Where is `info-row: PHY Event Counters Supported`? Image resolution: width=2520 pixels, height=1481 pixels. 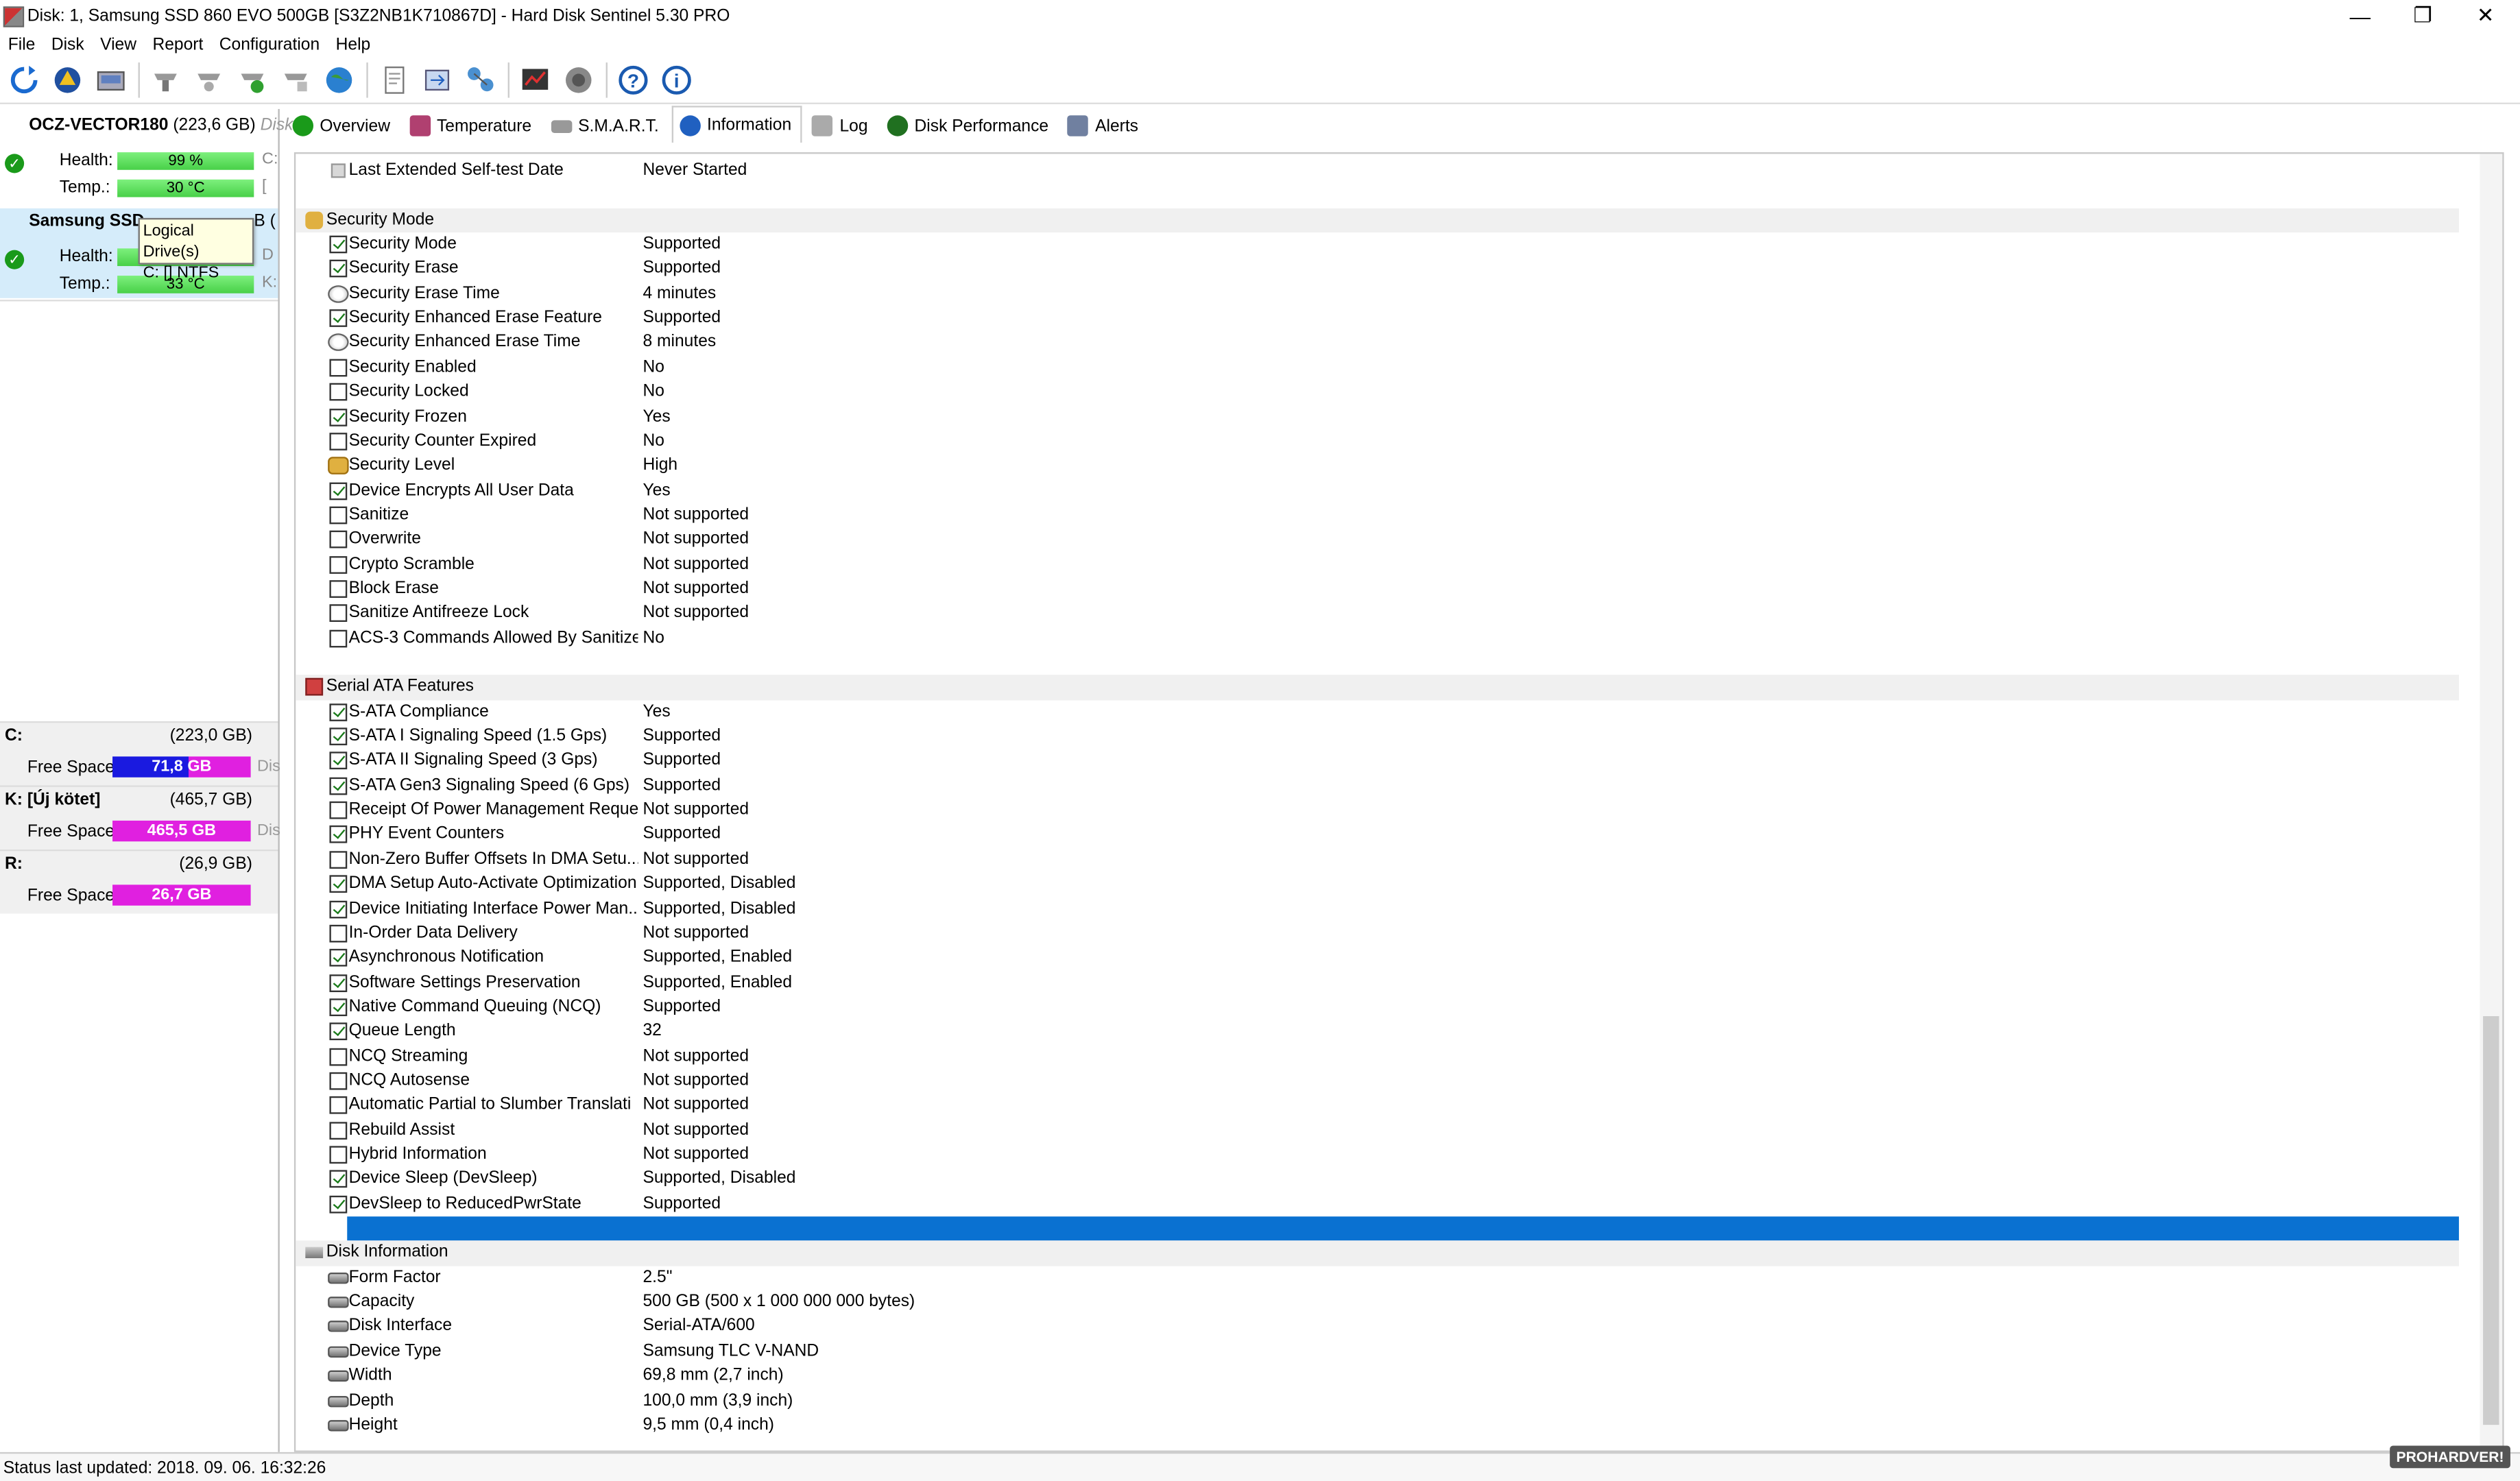 info-row: PHY Event Counters Supported is located at coordinates (1377, 835).